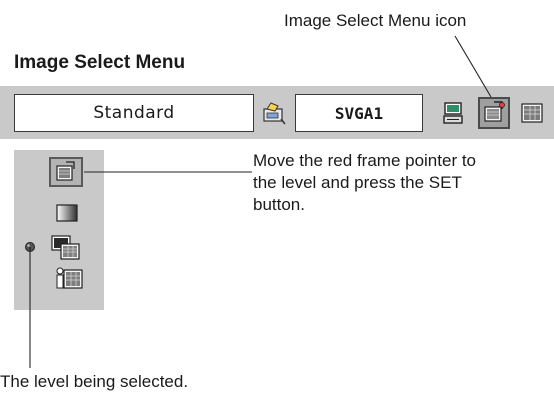  Describe the element at coordinates (365, 160) in the screenshot. I see `instruction-line: Move the red frame pointer to` at that location.